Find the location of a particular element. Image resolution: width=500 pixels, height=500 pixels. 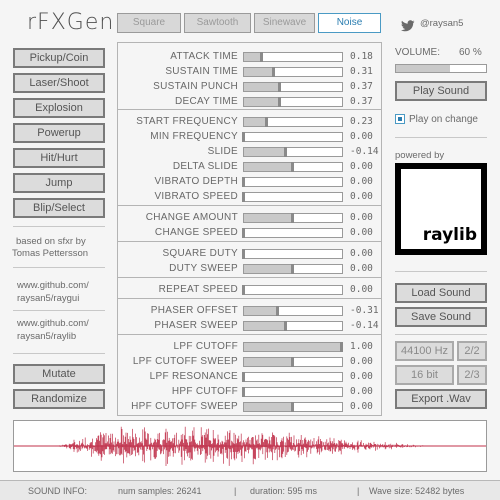

save-sound-button: Save Sound is located at coordinates (441, 317).